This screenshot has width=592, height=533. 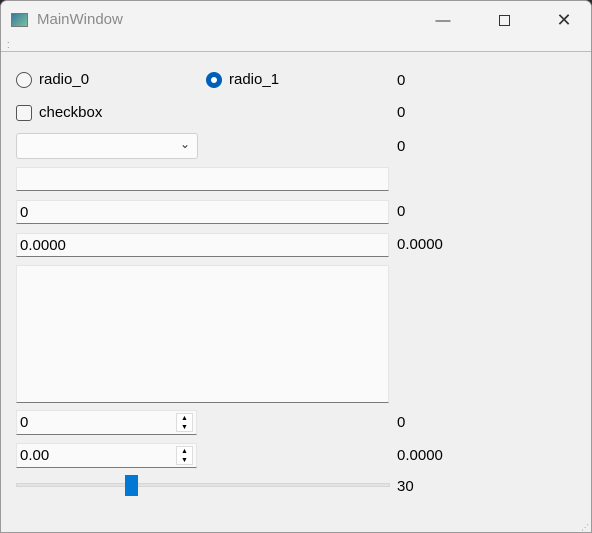 I want to click on line-edit, so click(x=202, y=179).